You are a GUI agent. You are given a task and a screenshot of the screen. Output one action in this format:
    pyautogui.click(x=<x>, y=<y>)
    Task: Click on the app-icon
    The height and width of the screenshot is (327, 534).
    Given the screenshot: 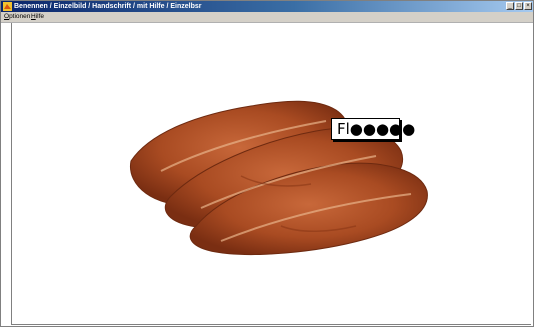 What is the action you would take?
    pyautogui.click(x=7, y=6)
    